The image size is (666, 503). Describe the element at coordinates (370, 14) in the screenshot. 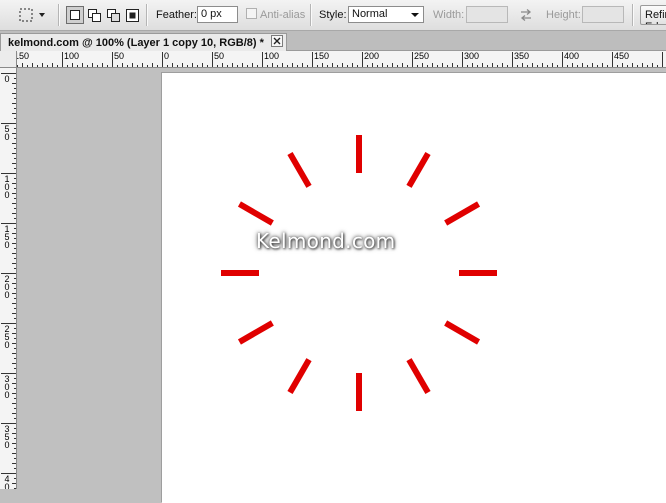

I see `style-select-value: Normal` at that location.